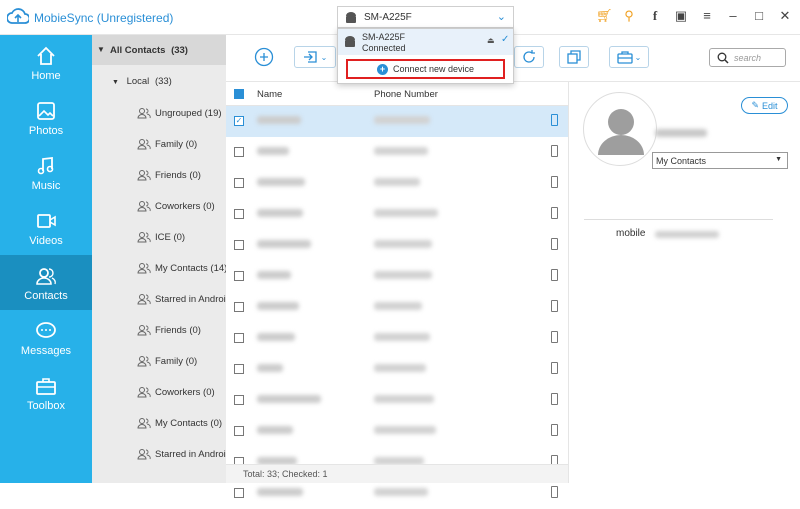 Image resolution: width=800 pixels, height=509 pixels. Describe the element at coordinates (115, 82) in the screenshot. I see `caret-down-icon: ▼` at that location.